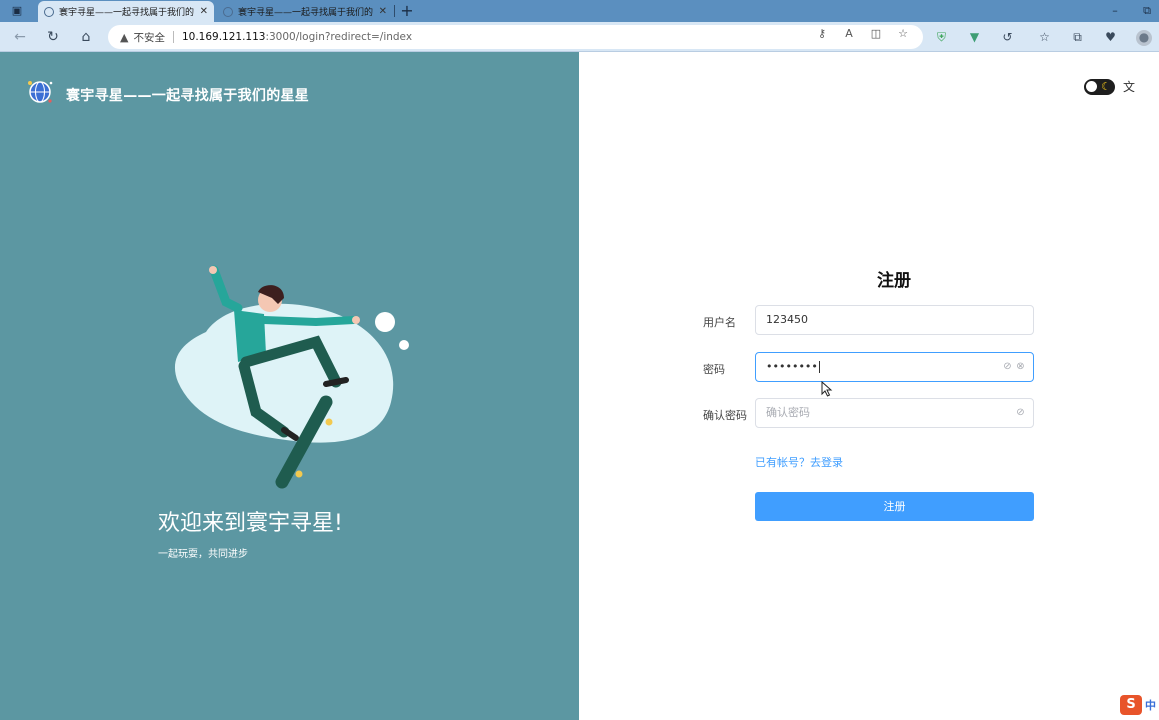 The image size is (1159, 720). What do you see at coordinates (719, 322) in the screenshot?
I see `username-label: 用户名` at bounding box center [719, 322].